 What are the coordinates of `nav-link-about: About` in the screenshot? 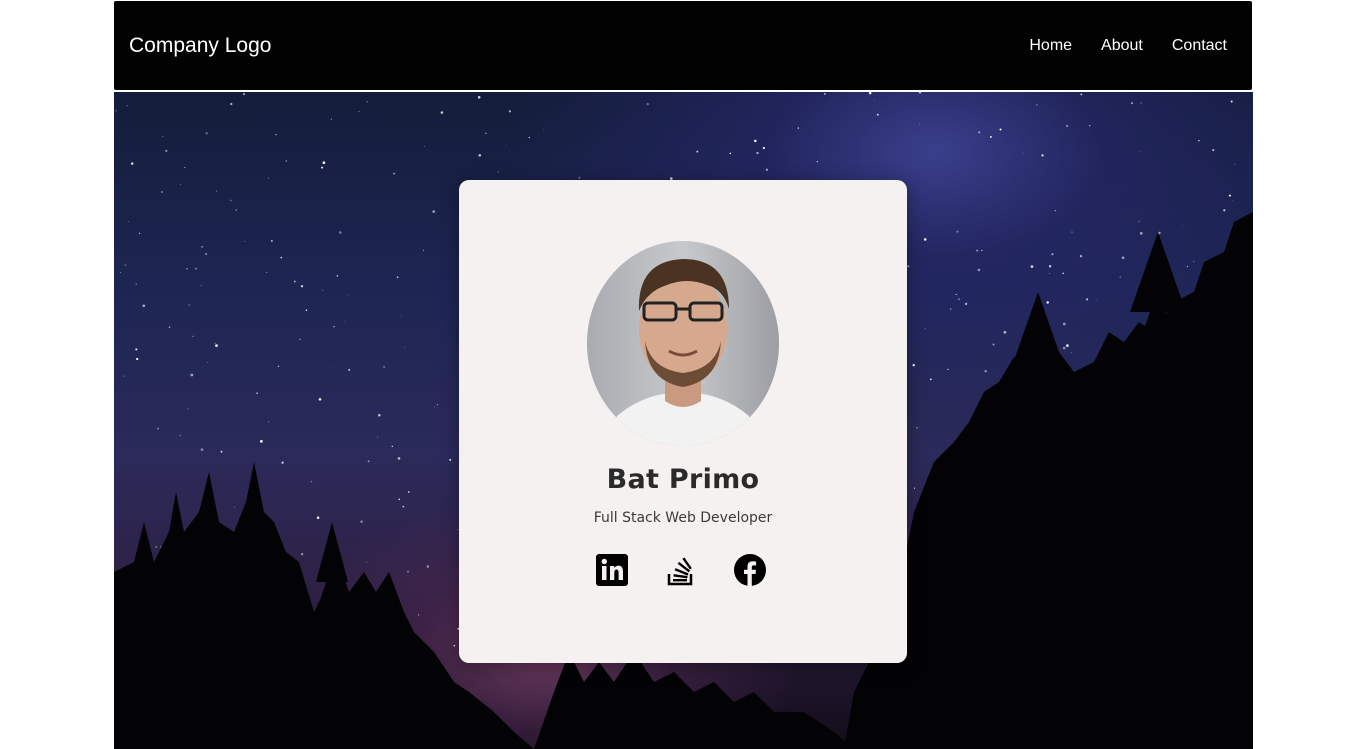 It's located at (1122, 46).